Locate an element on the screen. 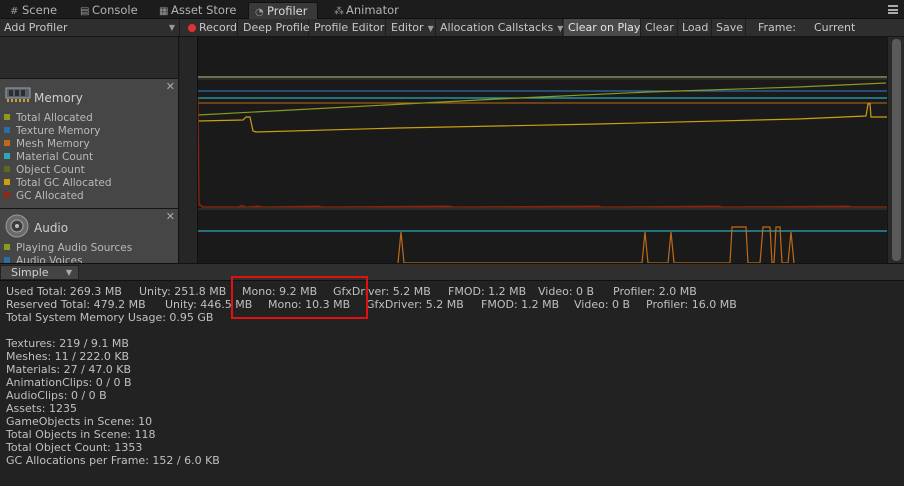 This screenshot has width=904, height=486. used-unity: Unity: 251.8 MB is located at coordinates (183, 291).